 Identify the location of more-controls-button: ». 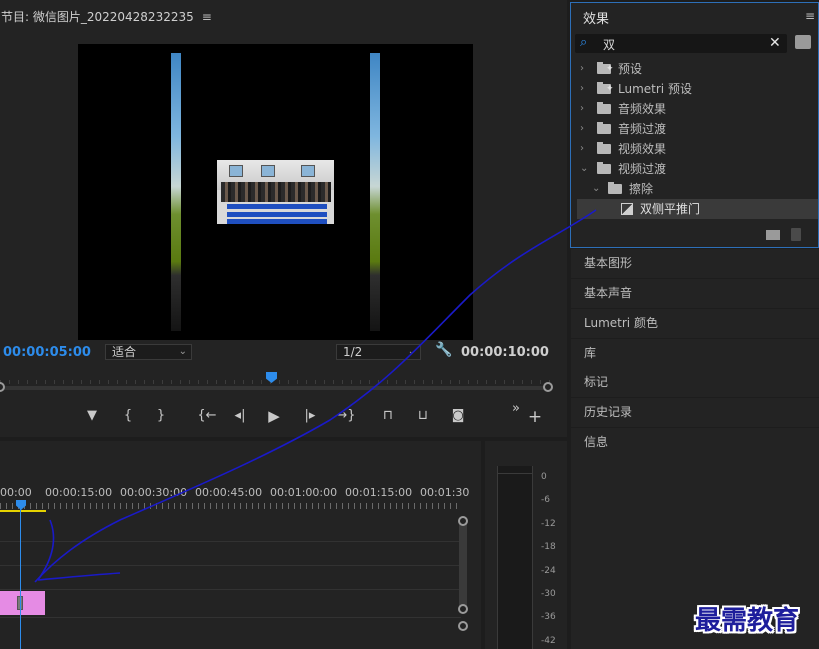
(516, 409).